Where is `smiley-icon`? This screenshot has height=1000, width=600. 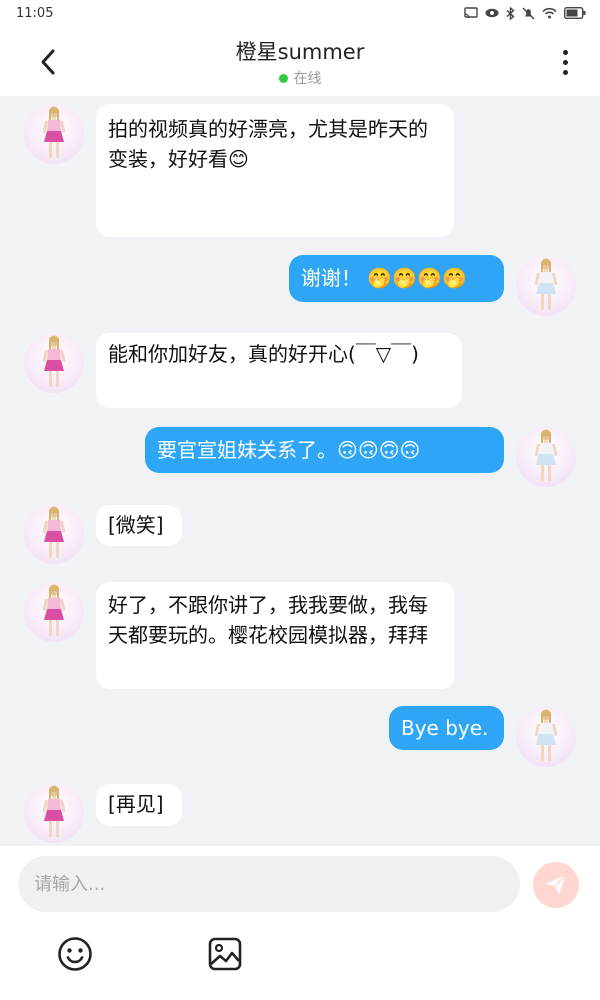 smiley-icon is located at coordinates (75, 954).